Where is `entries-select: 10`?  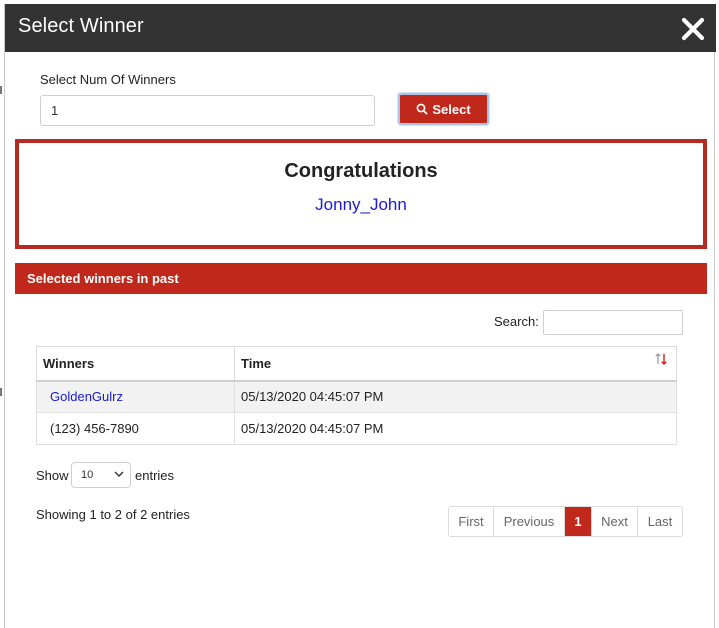
entries-select: 10 is located at coordinates (101, 475).